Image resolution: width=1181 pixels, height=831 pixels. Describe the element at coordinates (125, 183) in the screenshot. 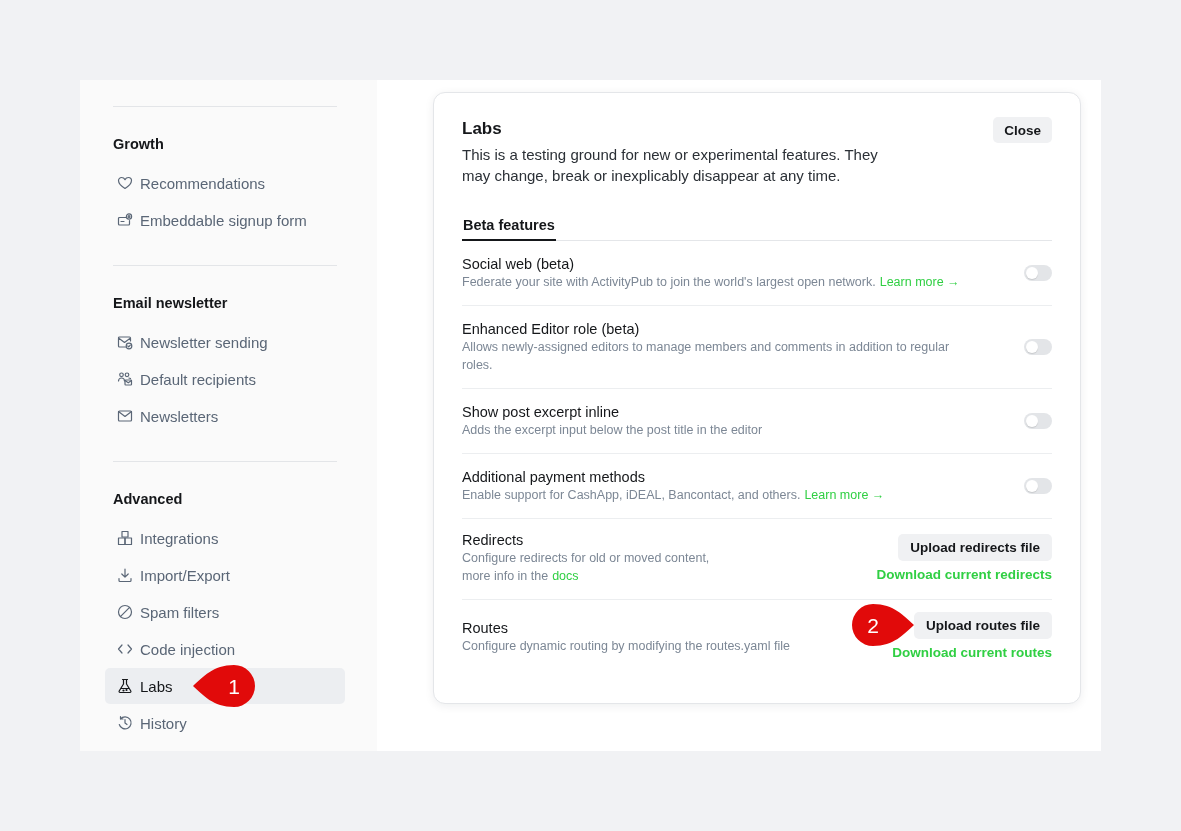

I see `heart-icon` at that location.